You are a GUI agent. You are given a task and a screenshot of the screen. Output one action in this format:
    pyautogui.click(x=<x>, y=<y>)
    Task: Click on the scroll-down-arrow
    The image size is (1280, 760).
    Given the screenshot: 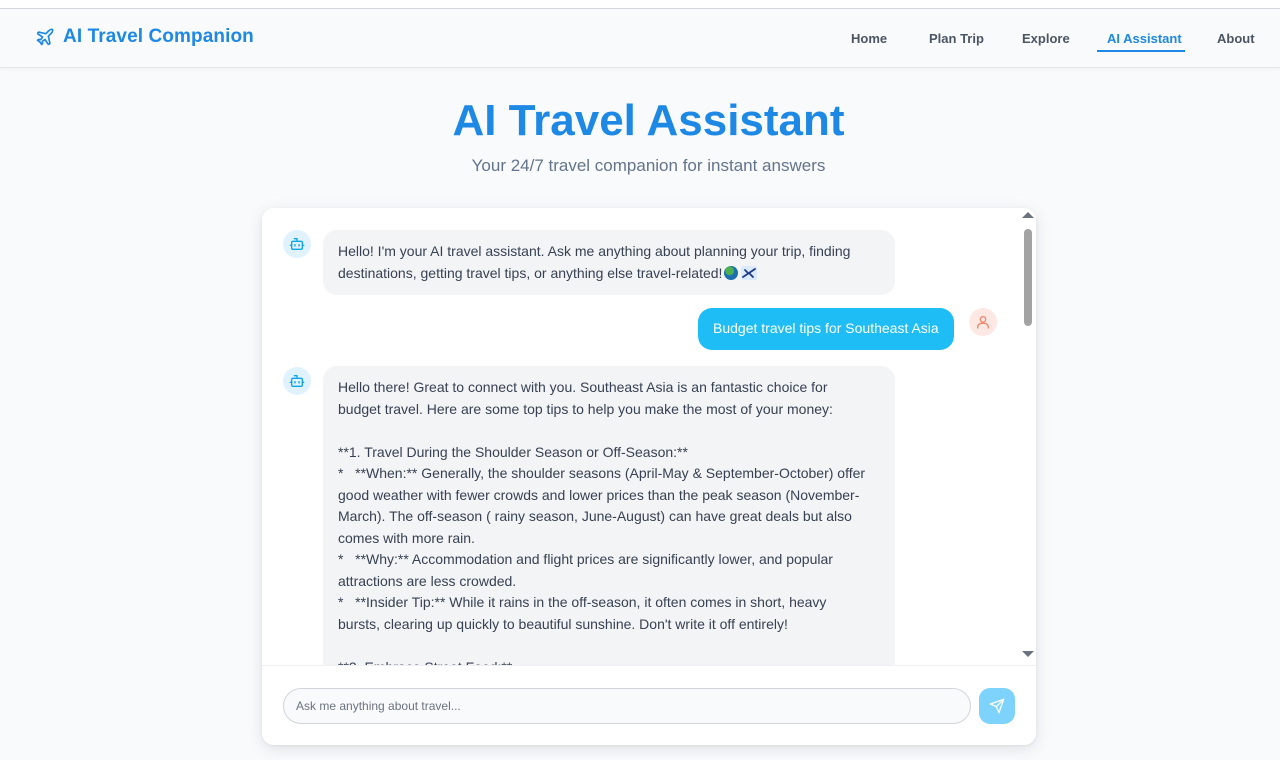 What is the action you would take?
    pyautogui.click(x=1028, y=654)
    